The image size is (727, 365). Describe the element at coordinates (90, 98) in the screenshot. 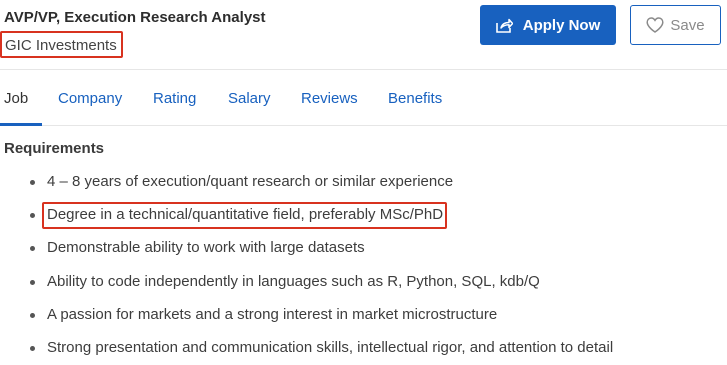

I see `tab-company: Company` at that location.